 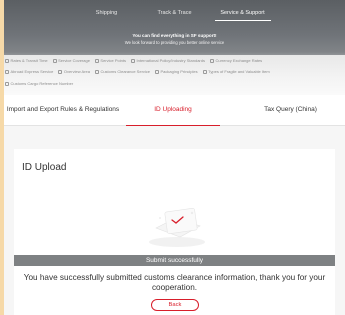 What do you see at coordinates (125, 71) in the screenshot?
I see `service-label: Customs Clearance Service` at bounding box center [125, 71].